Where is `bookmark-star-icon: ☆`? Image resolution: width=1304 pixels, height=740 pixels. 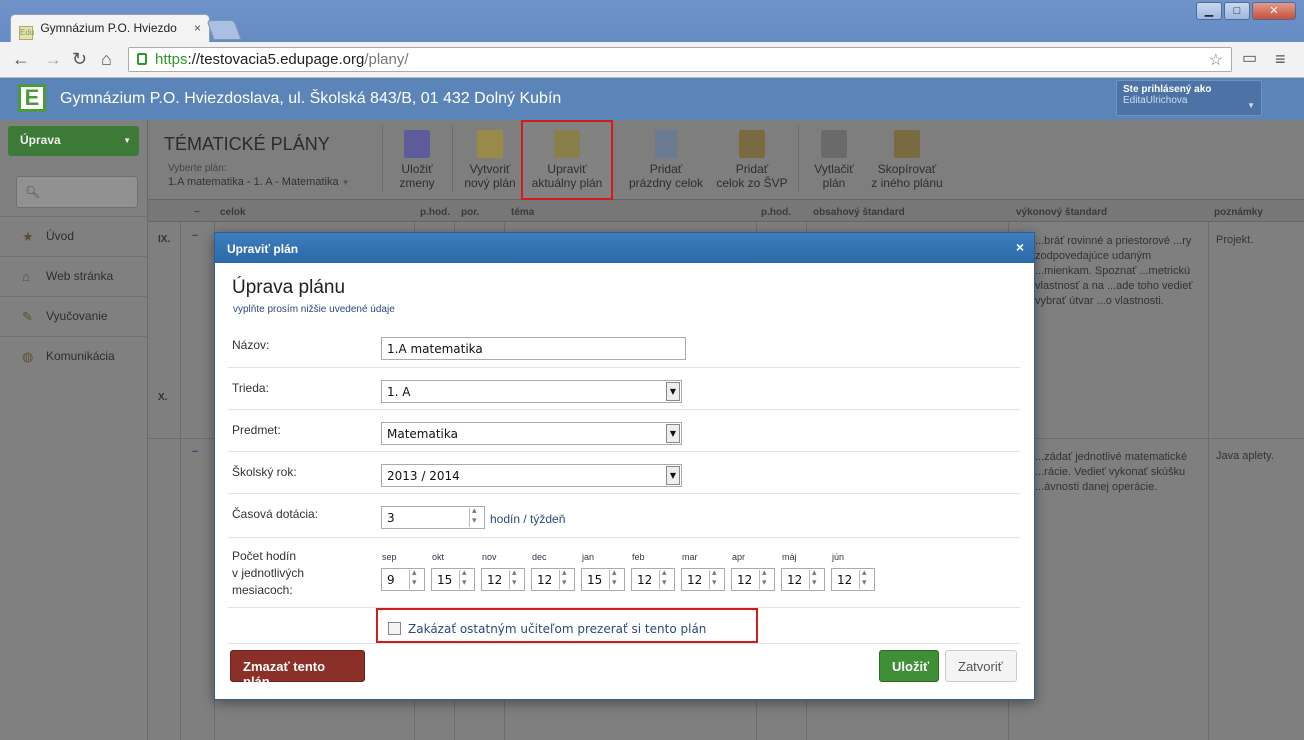
bookmark-star-icon: ☆ is located at coordinates (1216, 60).